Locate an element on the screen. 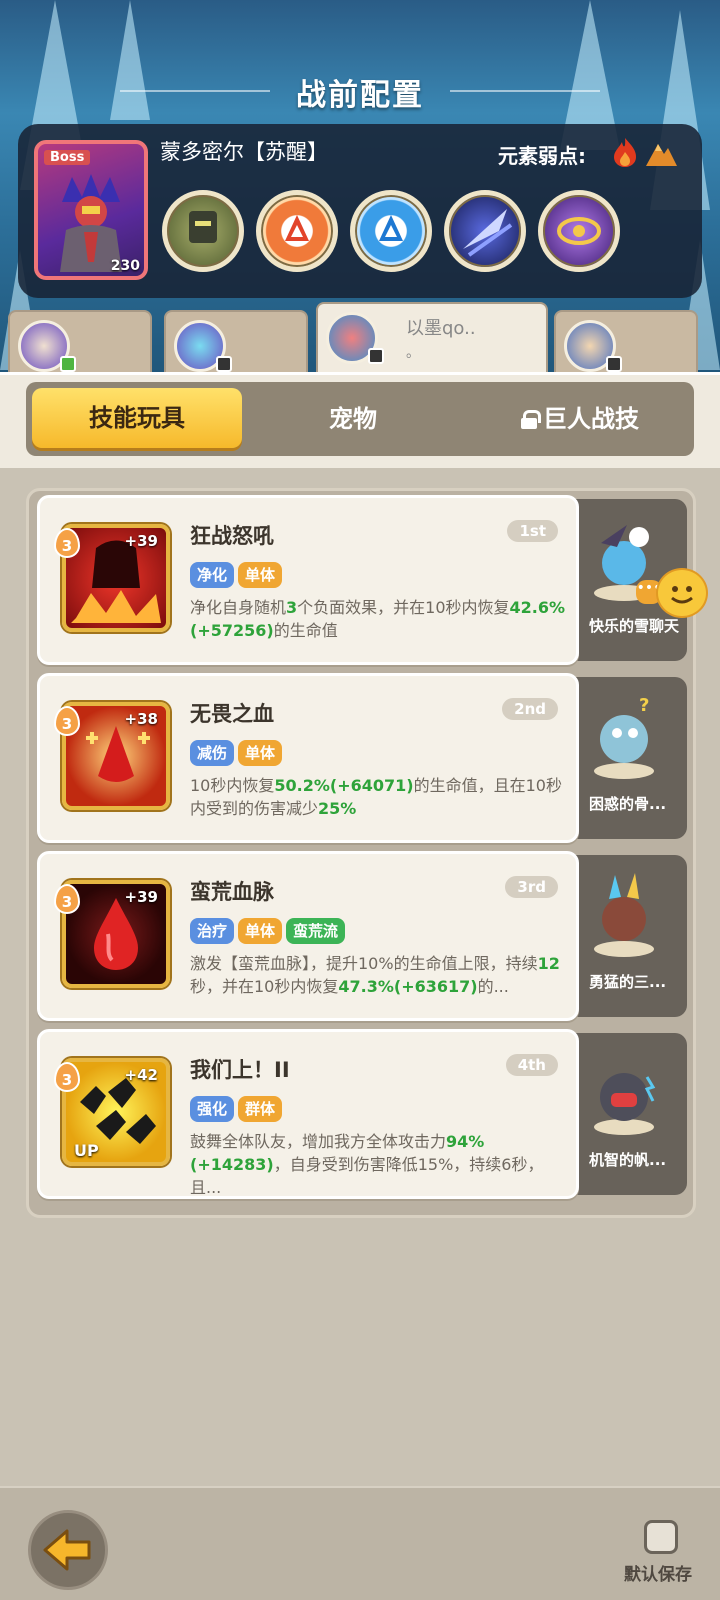 The width and height of the screenshot is (720, 1600). boss-level: 230 is located at coordinates (125, 266).